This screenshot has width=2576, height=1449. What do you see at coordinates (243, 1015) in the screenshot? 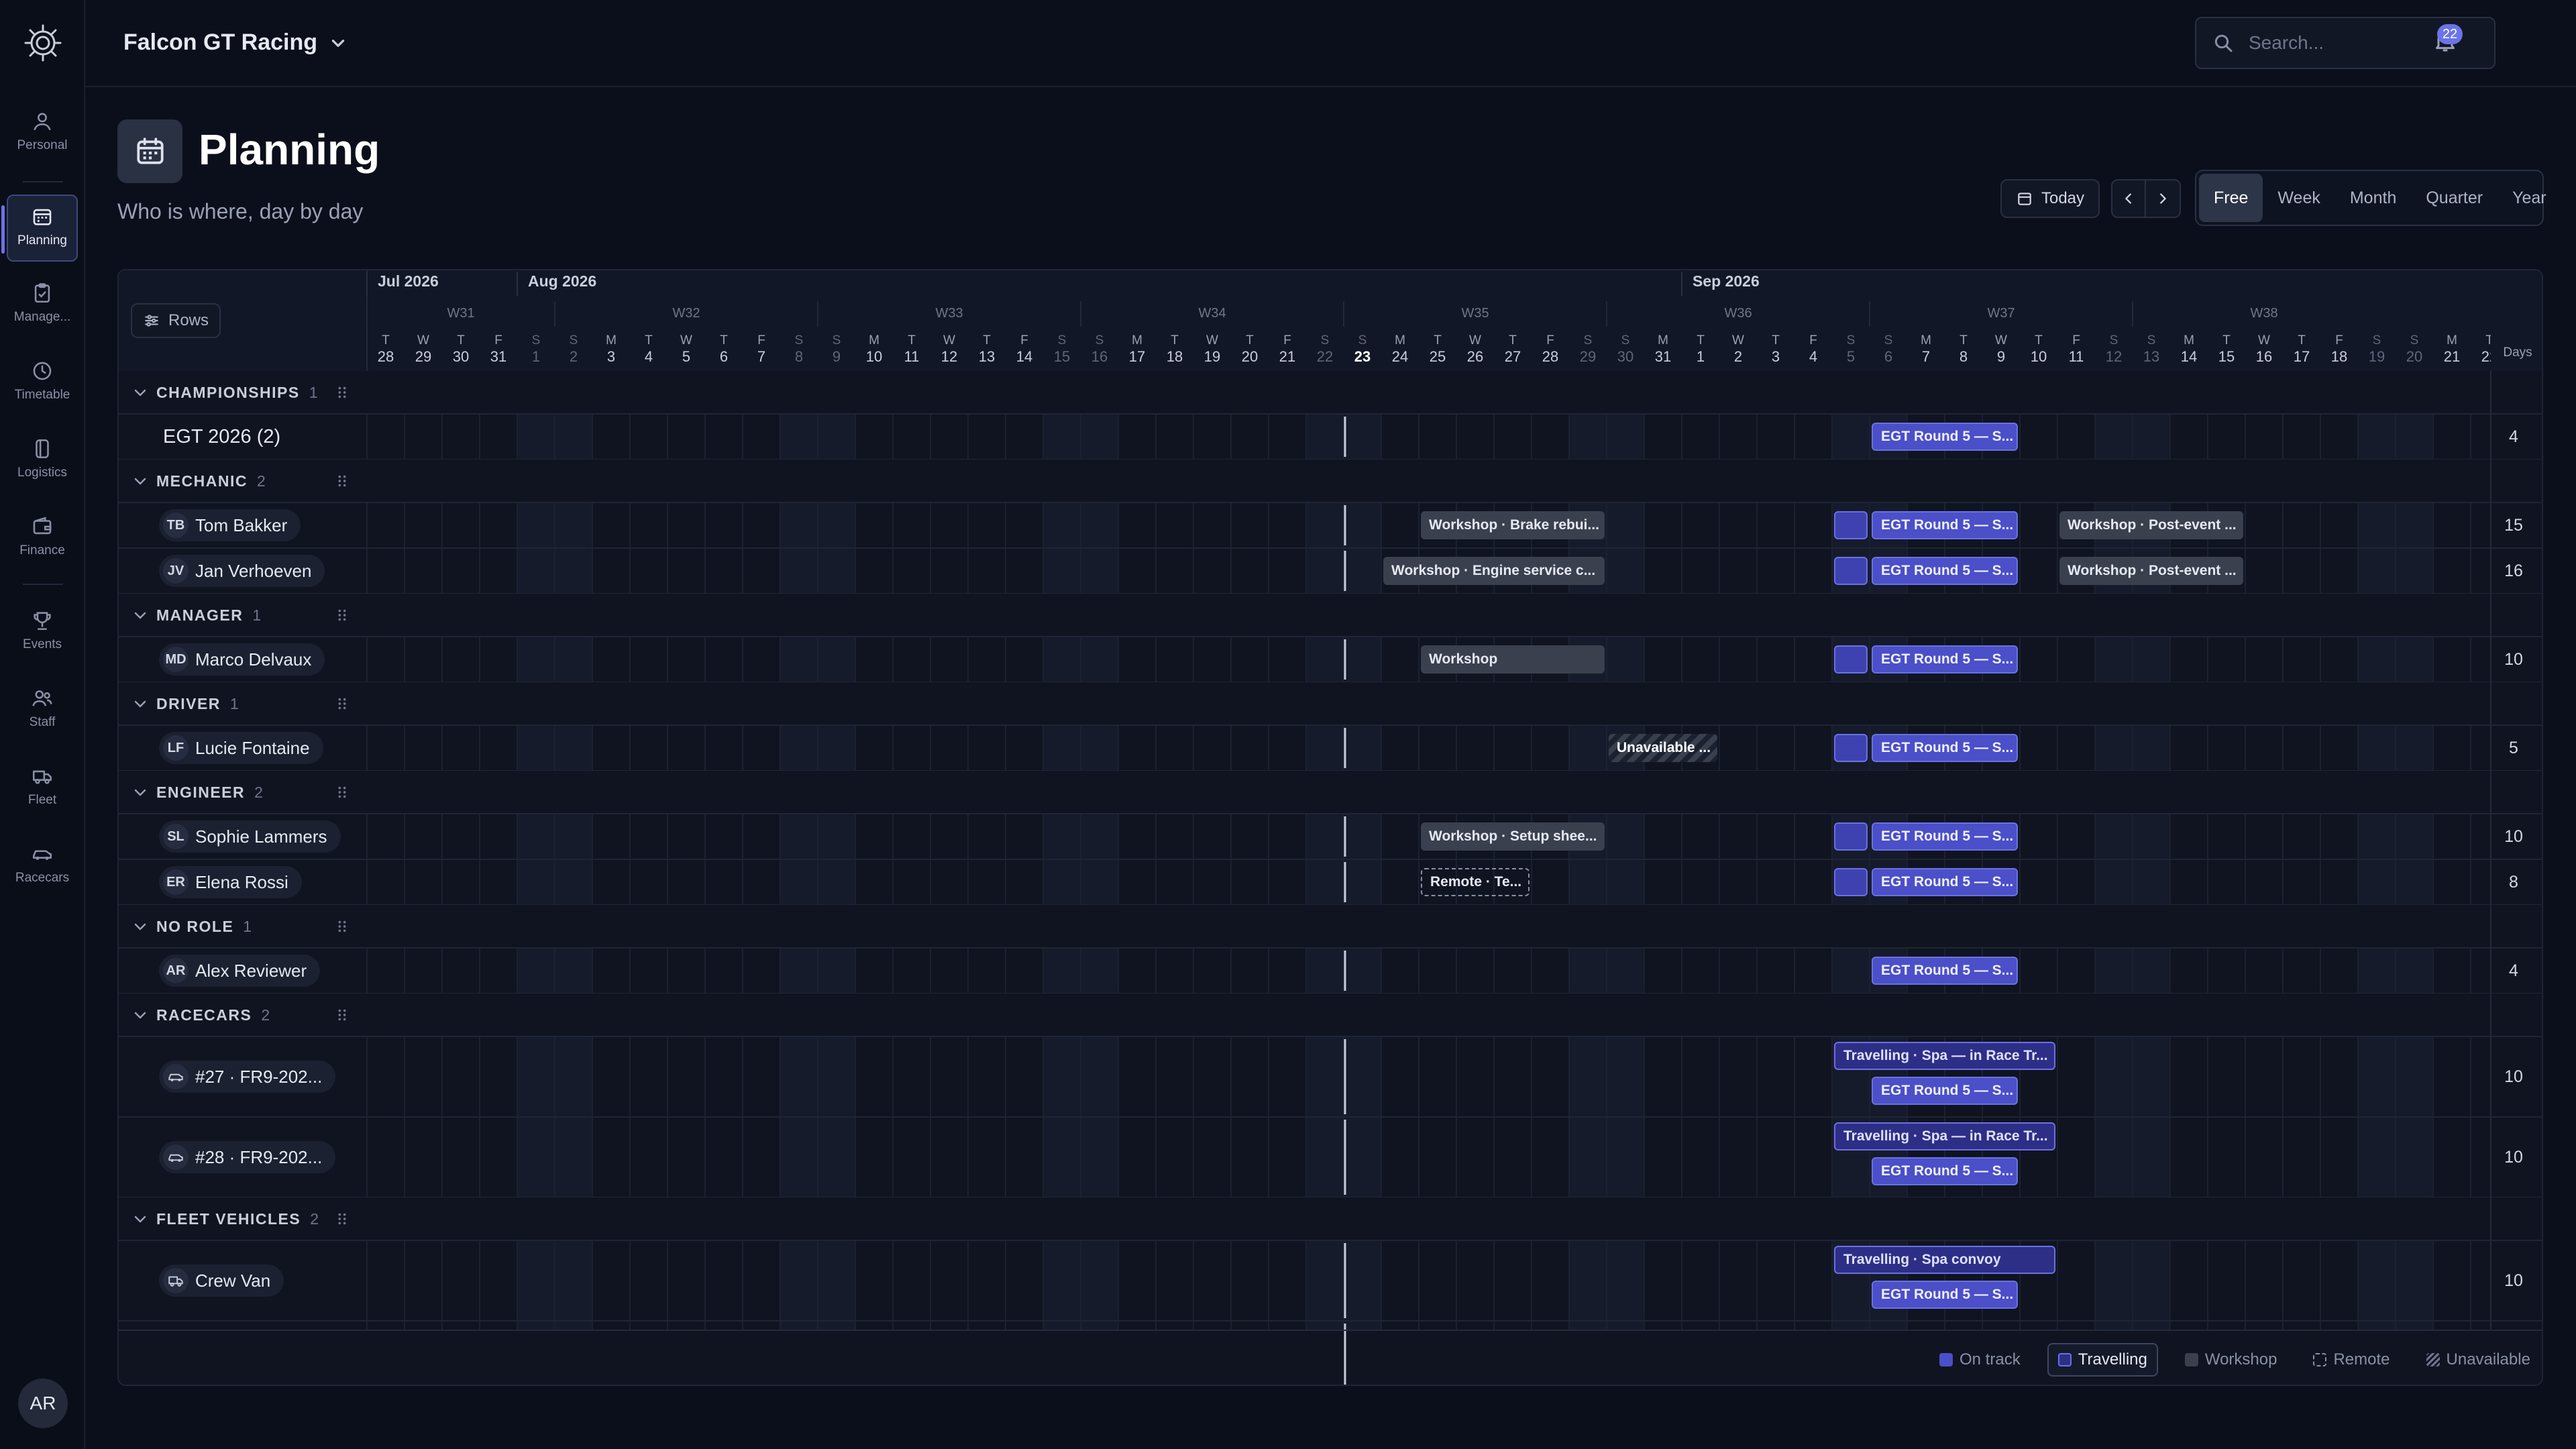
I see `group-header-racecars: RACECARS 2` at bounding box center [243, 1015].